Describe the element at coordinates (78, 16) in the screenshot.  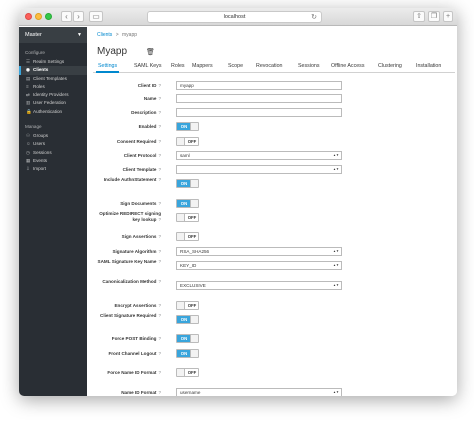
I see `forward-icon: ›` at that location.